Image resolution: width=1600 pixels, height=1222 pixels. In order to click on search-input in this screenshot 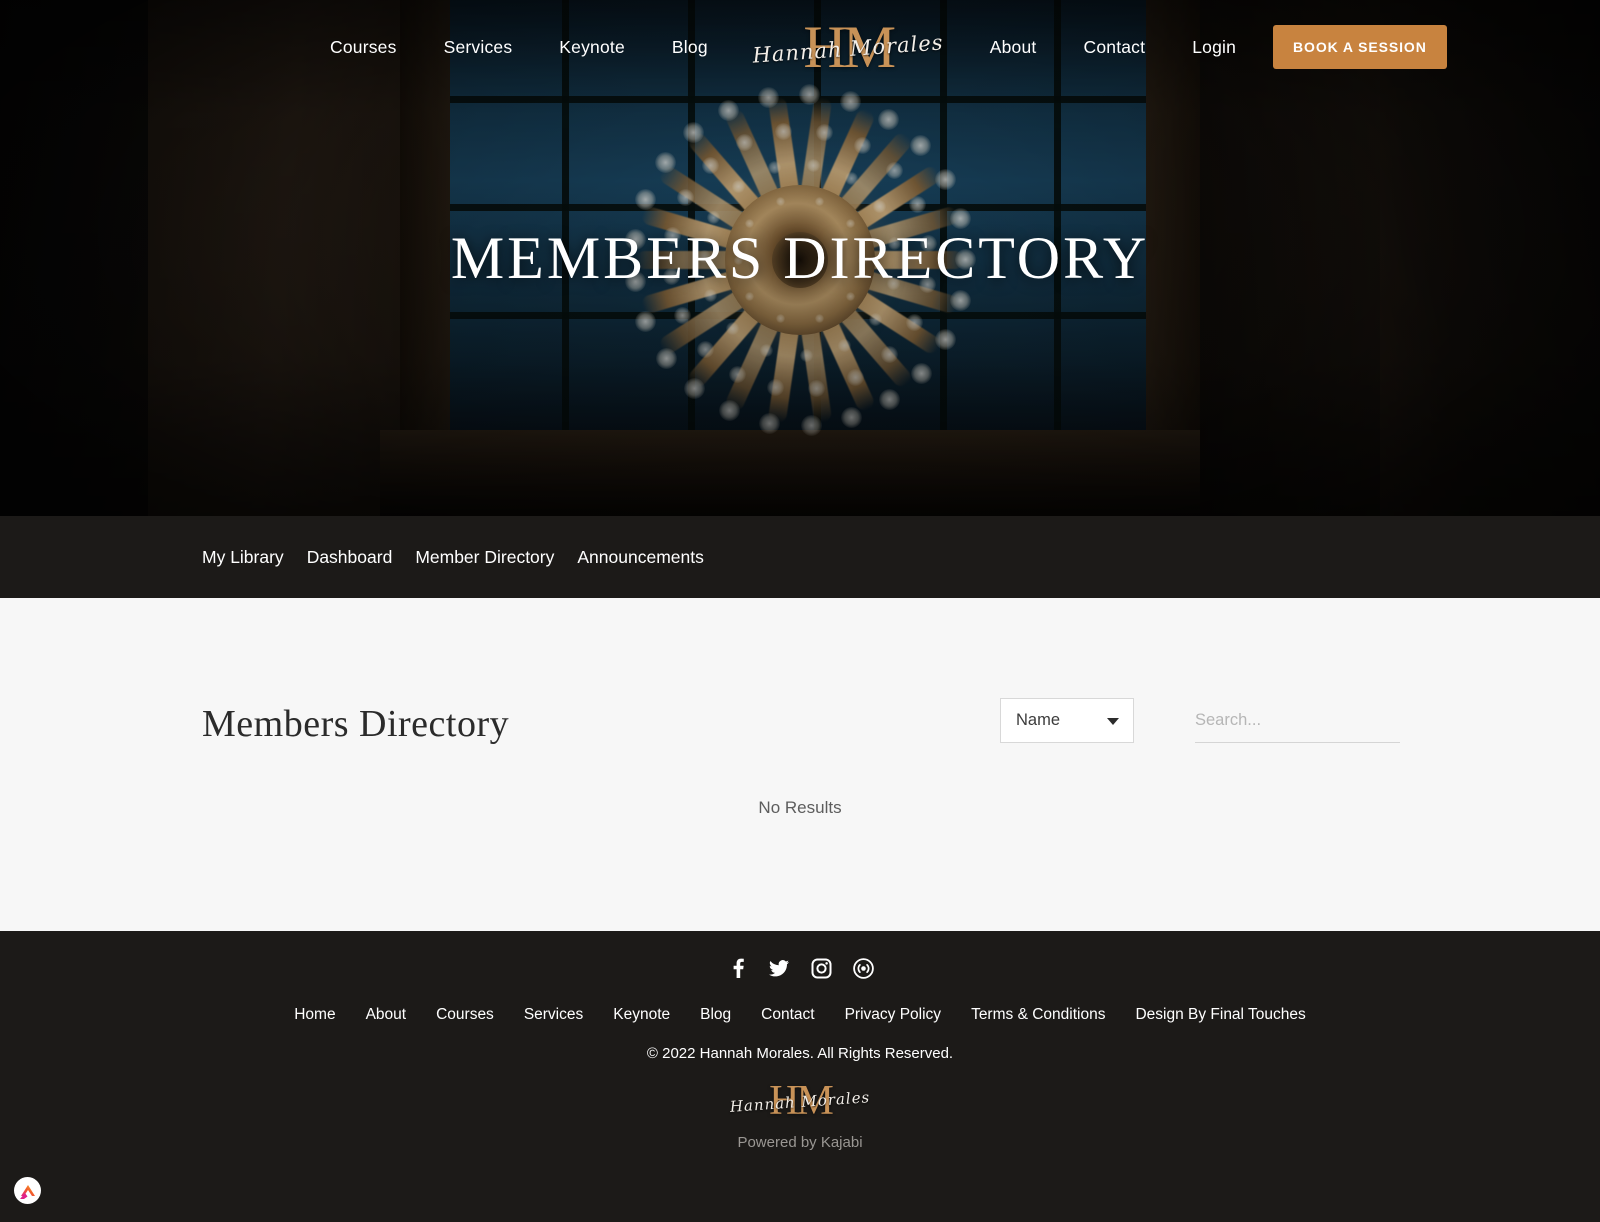, I will do `click(1297, 720)`.